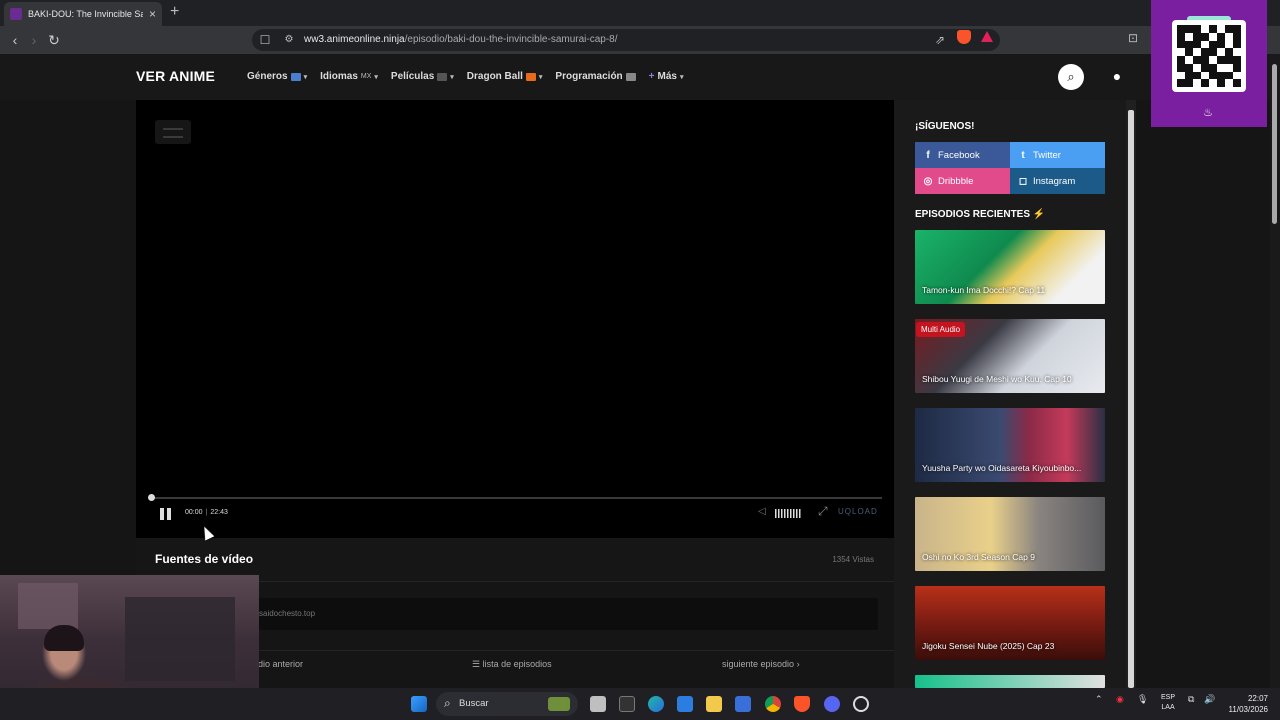 The image size is (1280, 720). What do you see at coordinates (832, 704) in the screenshot?
I see `discord-icon` at bounding box center [832, 704].